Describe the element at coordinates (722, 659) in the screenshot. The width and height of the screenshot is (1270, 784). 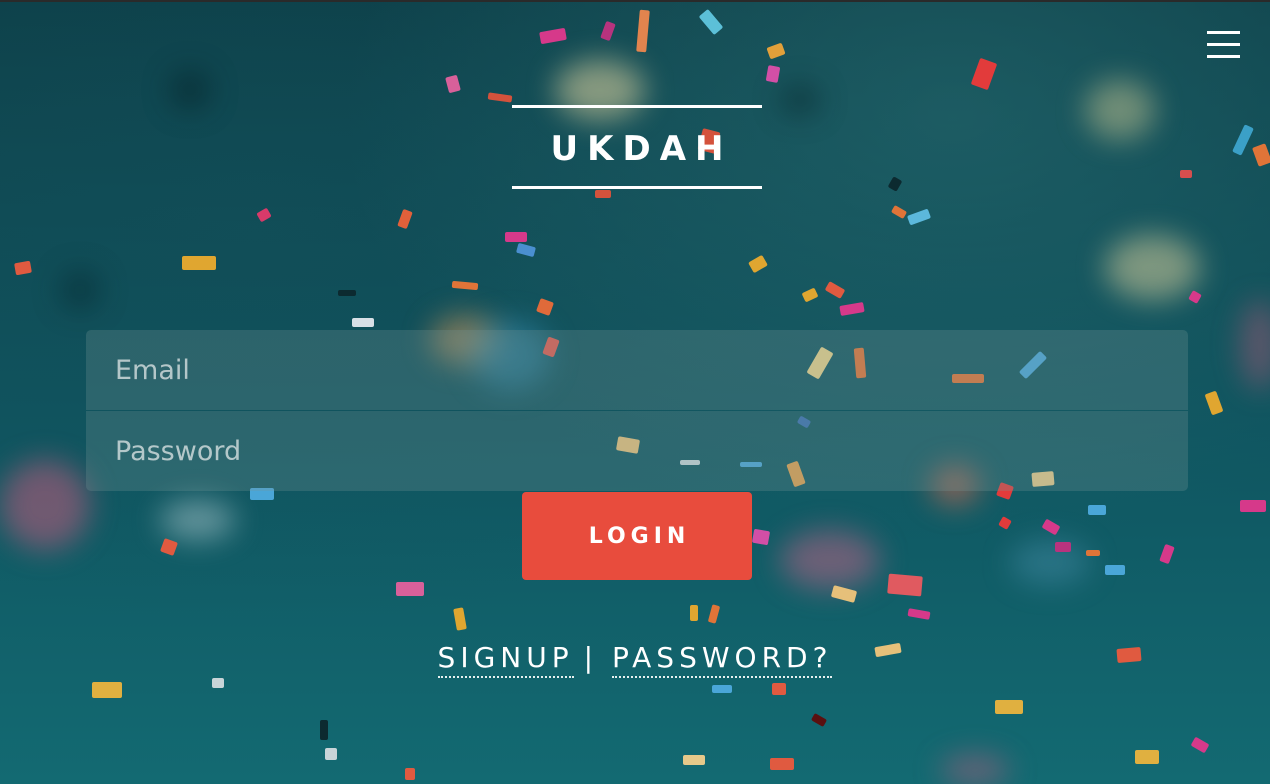
I see `forgot-password-link: PASSWORD?` at that location.